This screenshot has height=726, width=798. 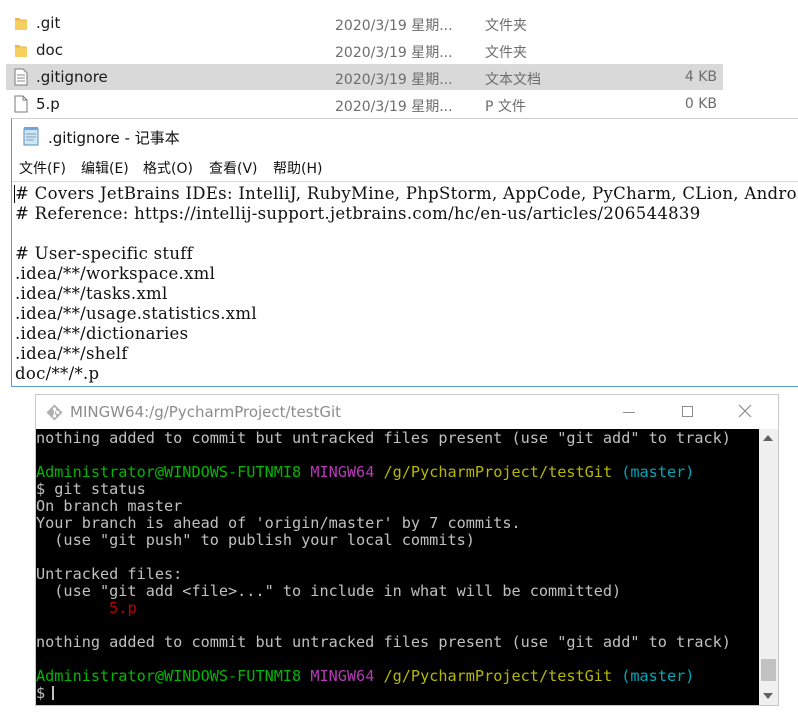 I want to click on editor-line: .idea/**/shelf, so click(x=71, y=353).